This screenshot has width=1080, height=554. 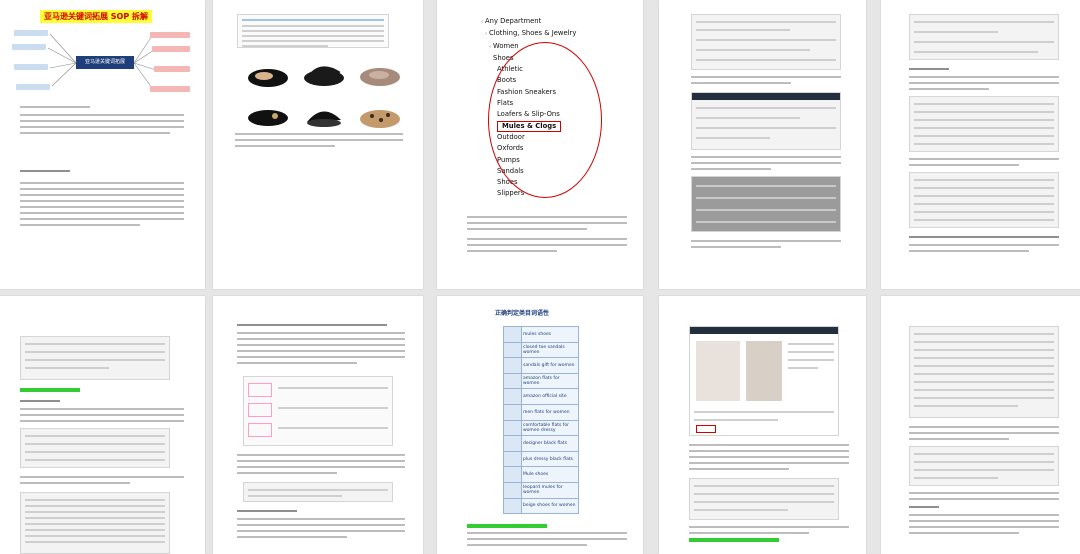 What do you see at coordinates (766, 121) in the screenshot?
I see `amazon-results-screenshot` at bounding box center [766, 121].